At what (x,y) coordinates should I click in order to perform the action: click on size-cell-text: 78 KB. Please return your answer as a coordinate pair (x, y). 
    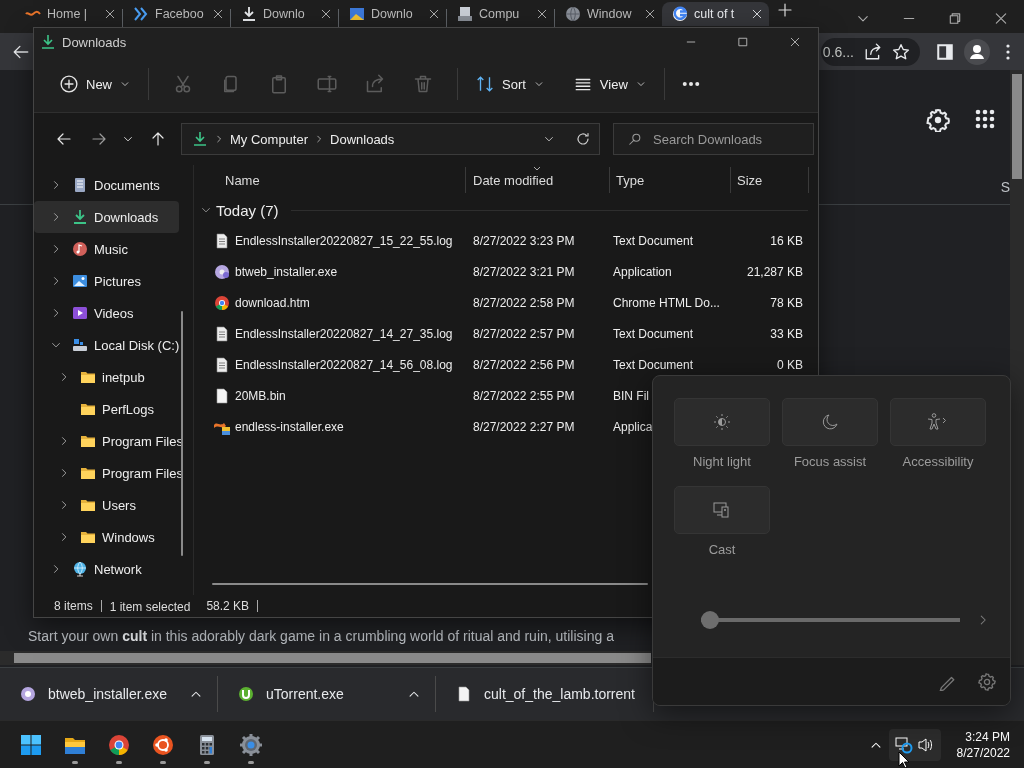
    Looking at the image, I should click on (786, 302).